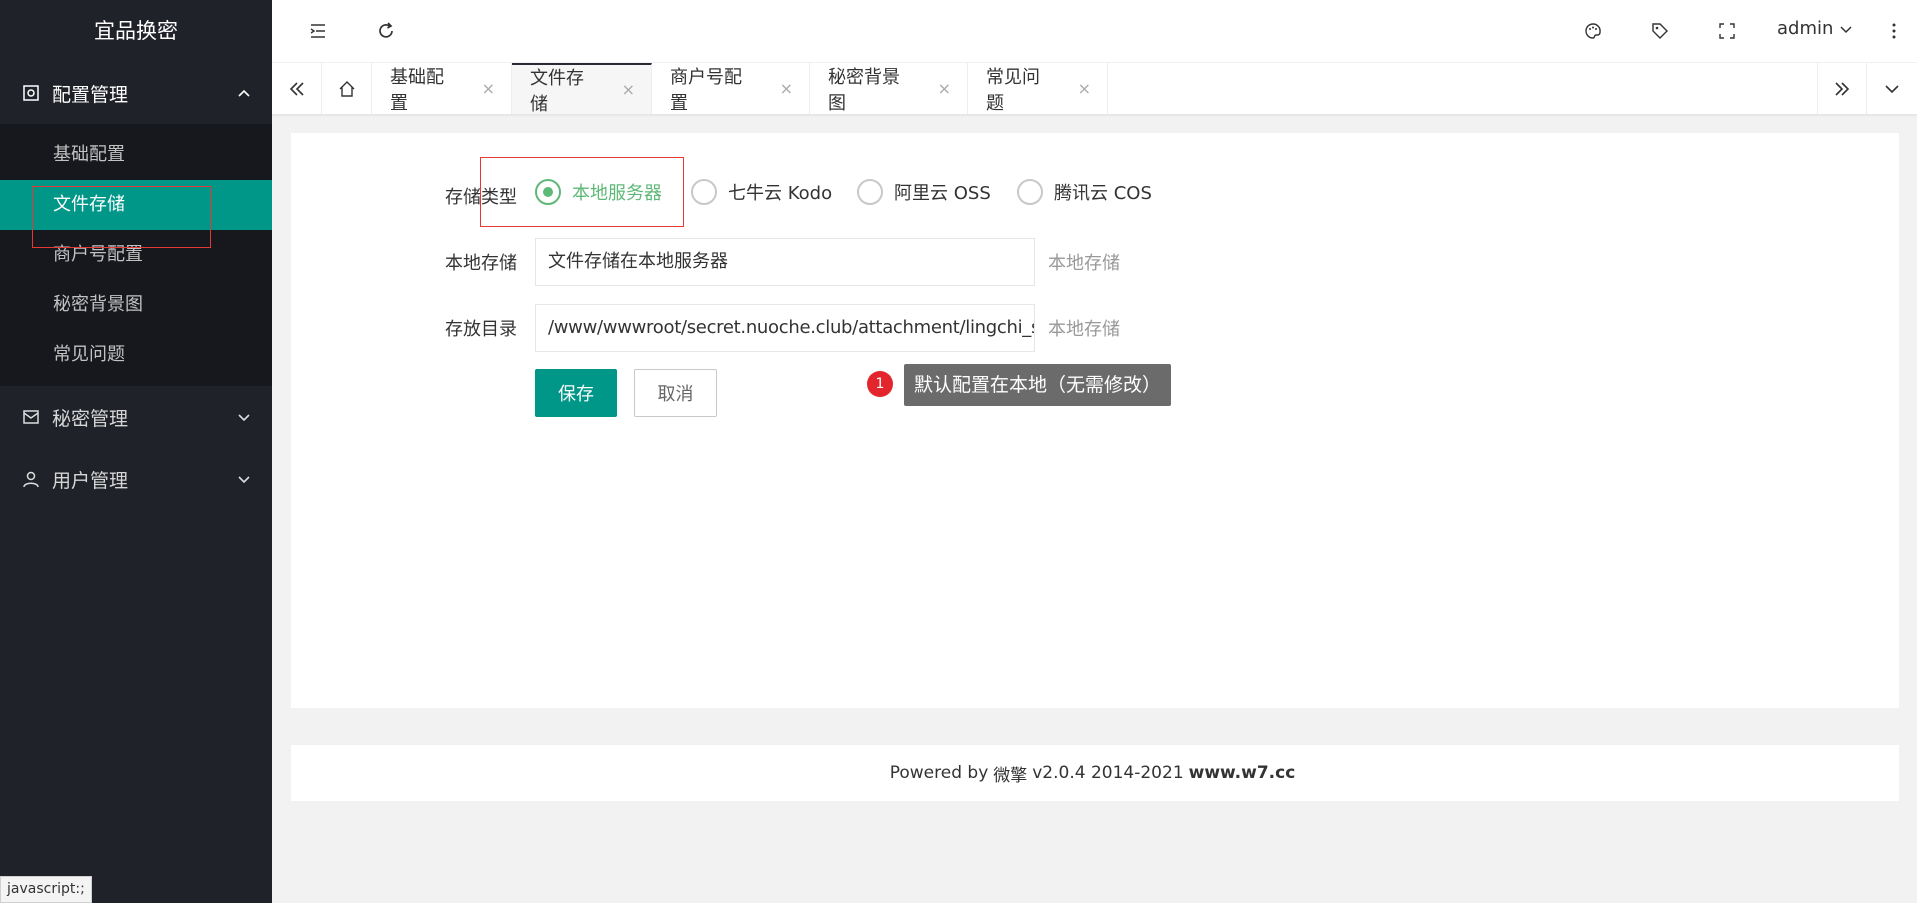 The image size is (1917, 903). Describe the element at coordinates (121, 217) in the screenshot. I see `highlight-box-sidebar` at that location.